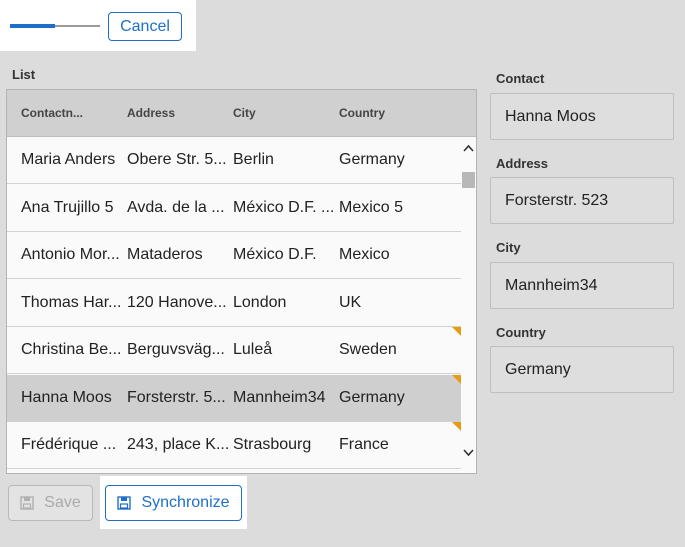  I want to click on cancel-button-label: Cancel, so click(145, 26).